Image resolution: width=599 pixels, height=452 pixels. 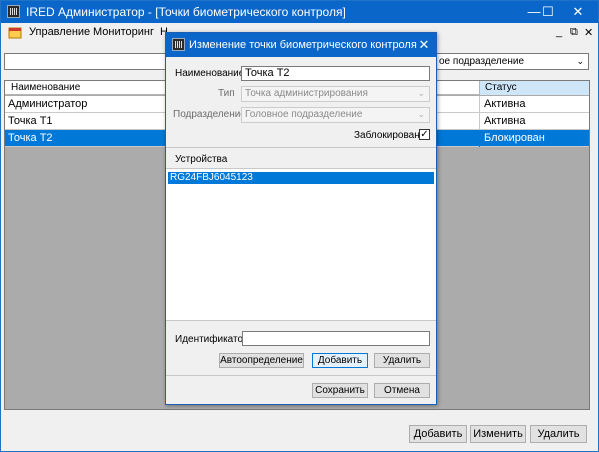 What do you see at coordinates (498, 434) in the screenshot?
I see `edit-button: Изменить` at bounding box center [498, 434].